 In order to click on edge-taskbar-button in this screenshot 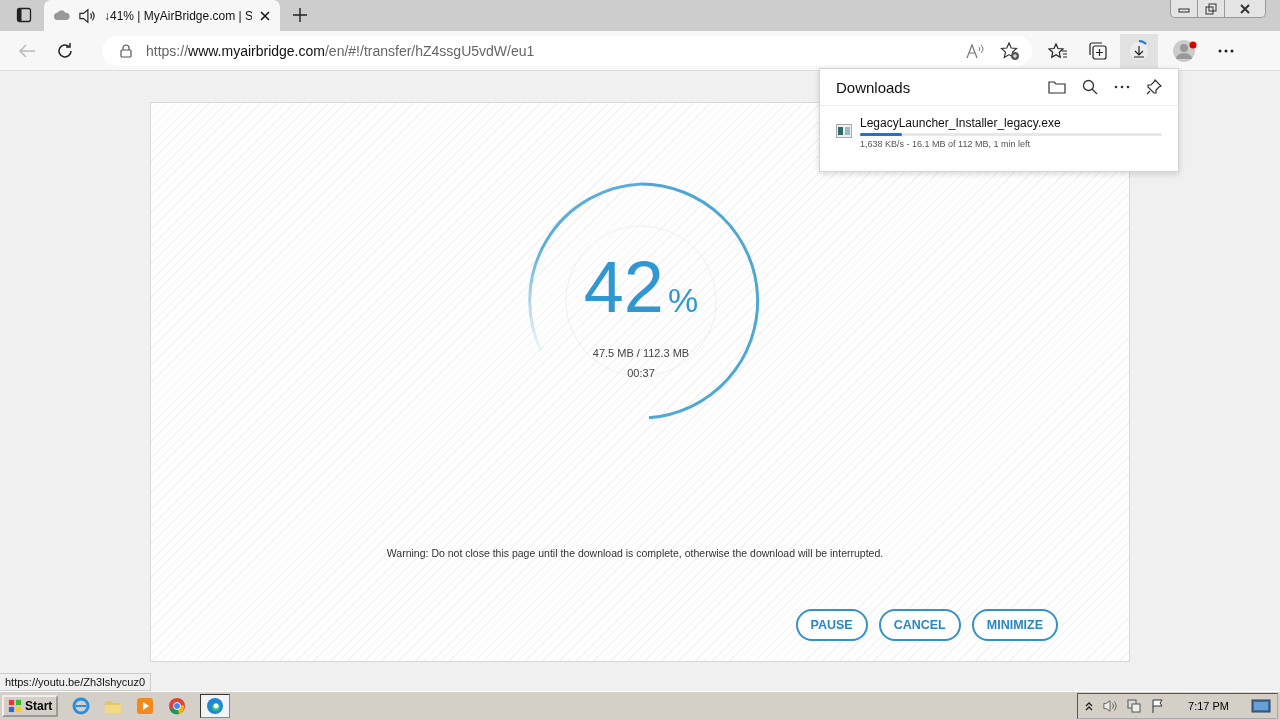, I will do `click(215, 706)`.